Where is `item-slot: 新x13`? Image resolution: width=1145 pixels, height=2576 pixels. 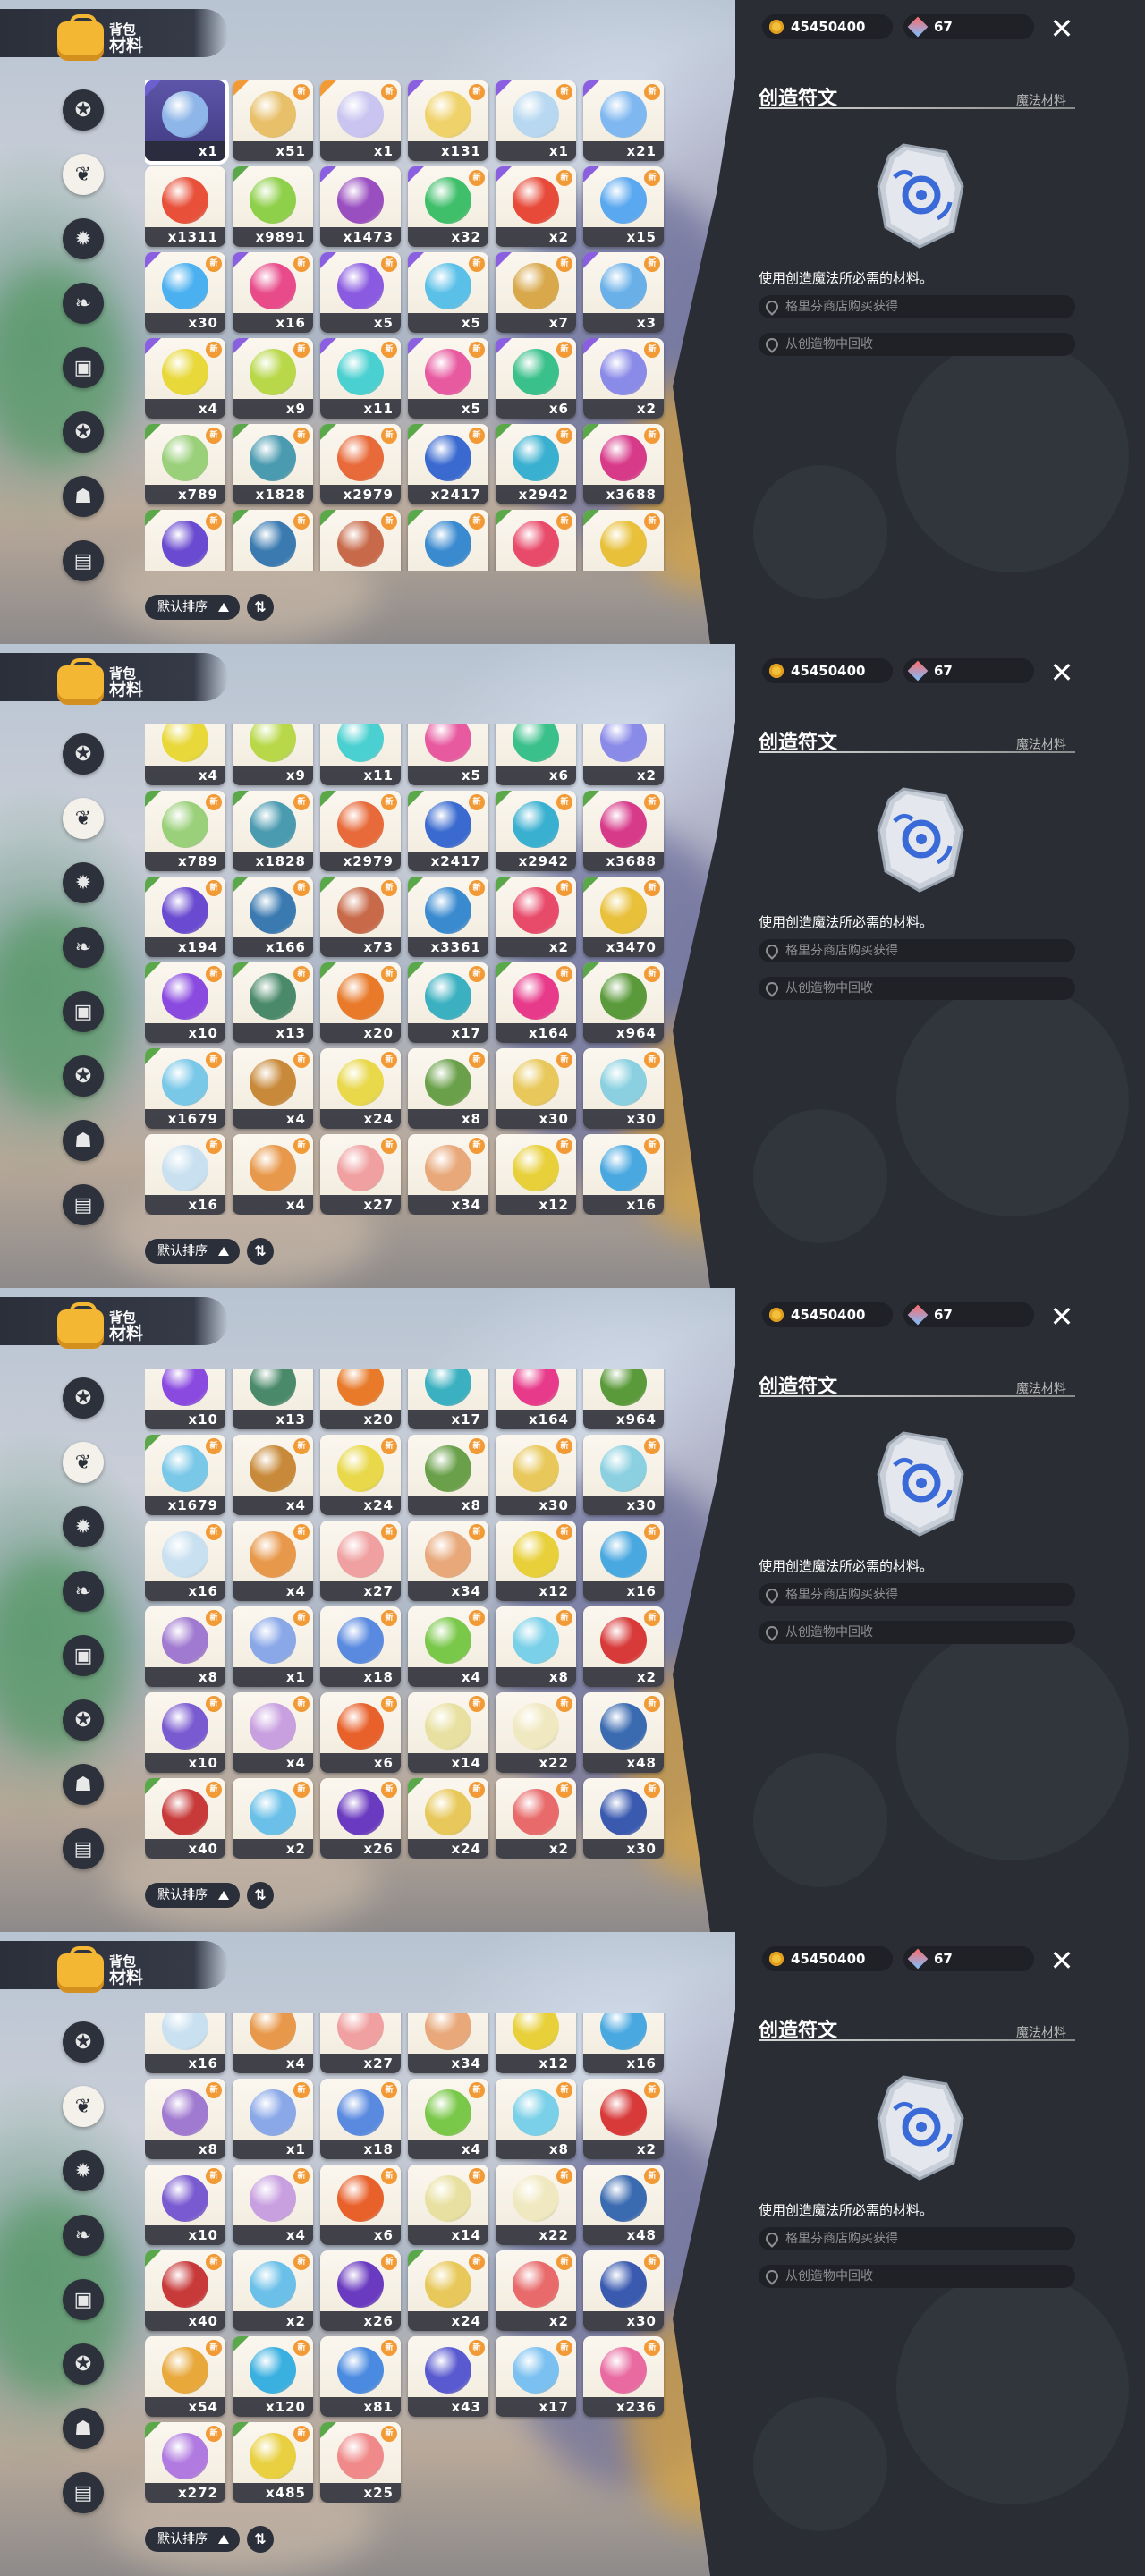 item-slot: 新x13 is located at coordinates (273, 1398).